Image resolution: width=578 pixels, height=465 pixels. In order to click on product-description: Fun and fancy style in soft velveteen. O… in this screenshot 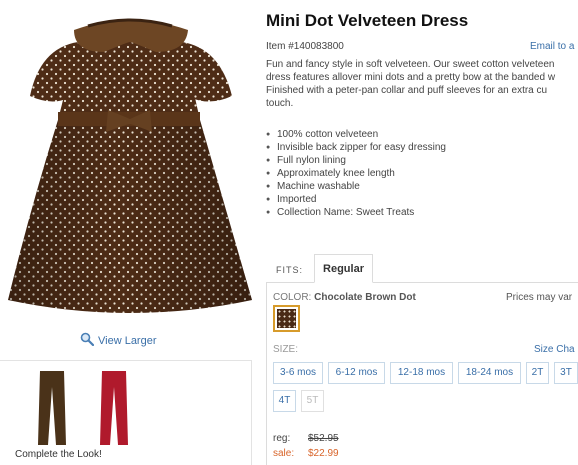, I will do `click(422, 84)`.